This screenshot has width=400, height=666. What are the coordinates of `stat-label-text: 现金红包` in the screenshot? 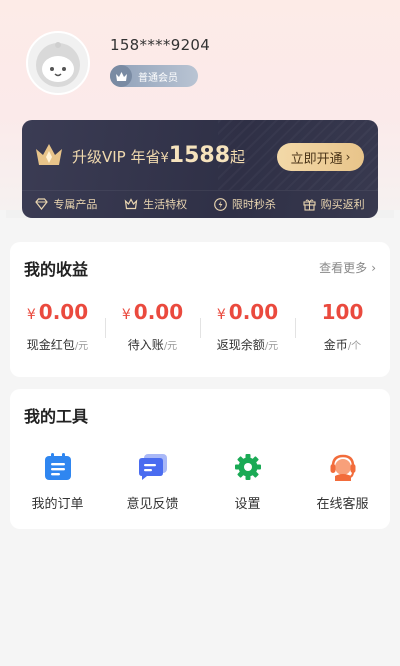 It's located at (50, 345).